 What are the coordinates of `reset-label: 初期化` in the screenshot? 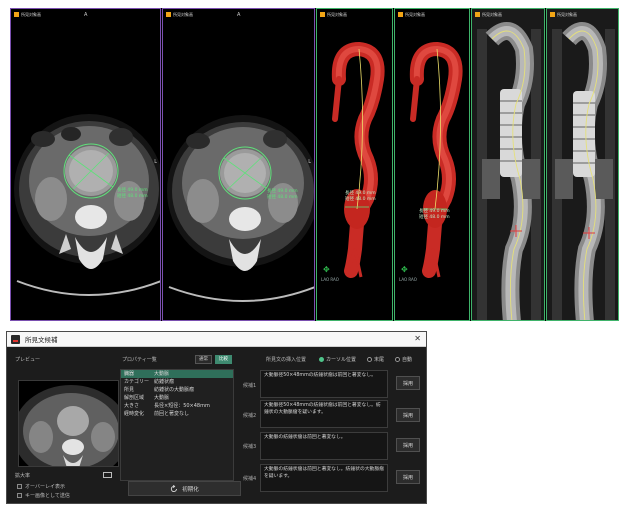 It's located at (190, 489).